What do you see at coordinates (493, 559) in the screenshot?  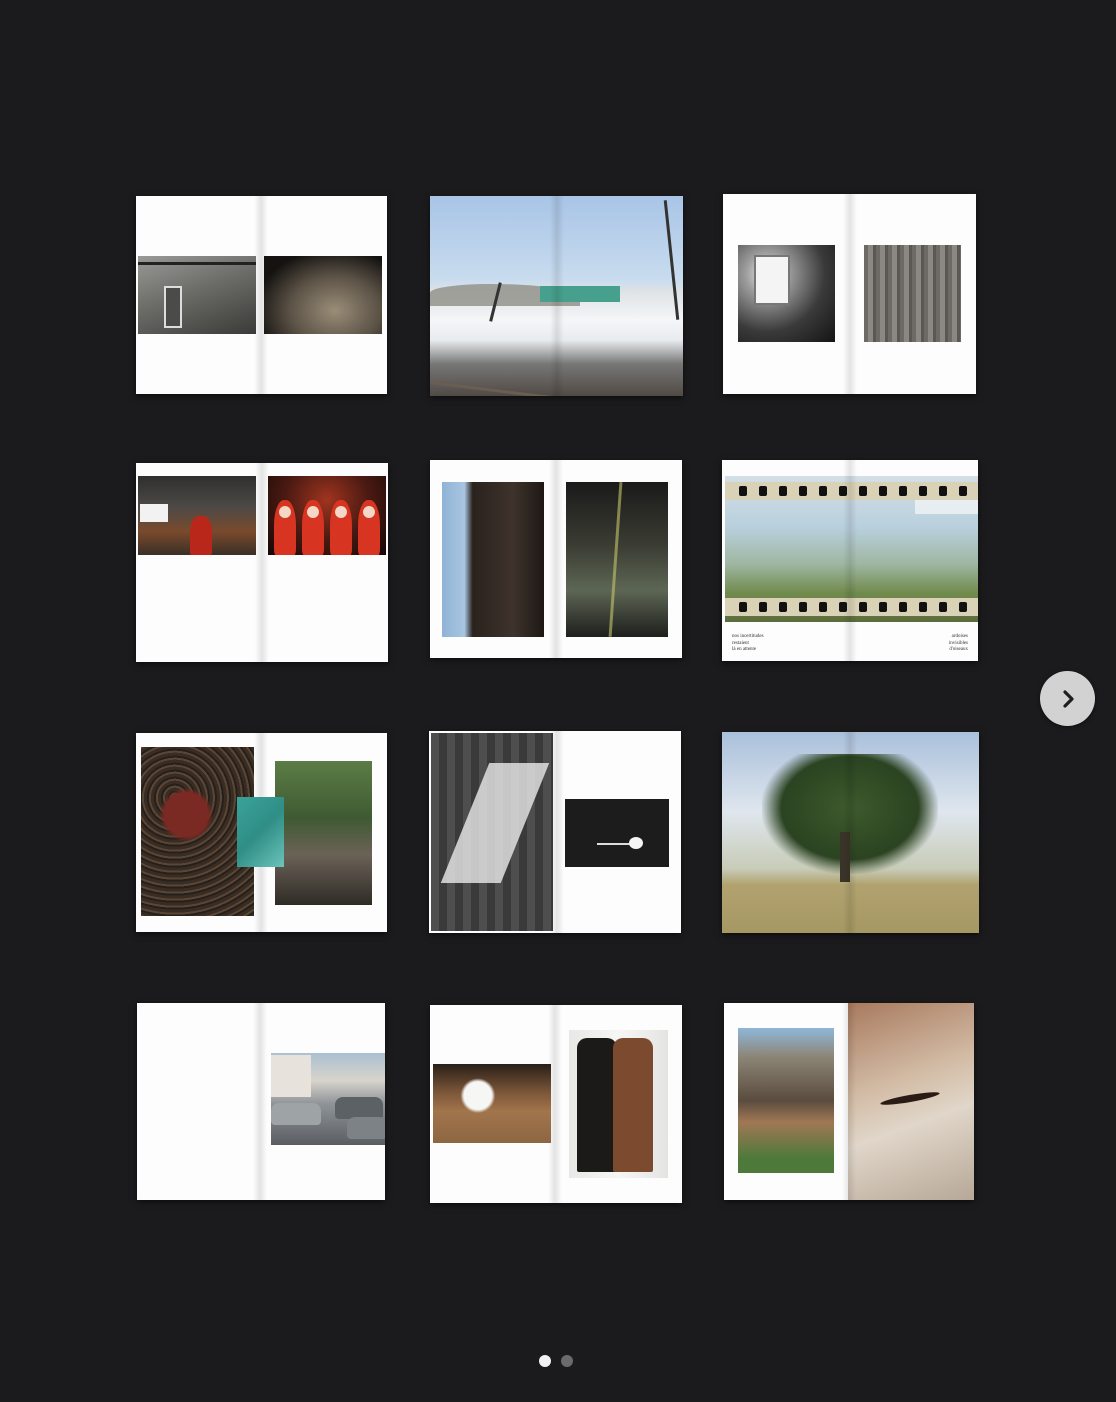 I see `photo-tree-trunk-sky` at bounding box center [493, 559].